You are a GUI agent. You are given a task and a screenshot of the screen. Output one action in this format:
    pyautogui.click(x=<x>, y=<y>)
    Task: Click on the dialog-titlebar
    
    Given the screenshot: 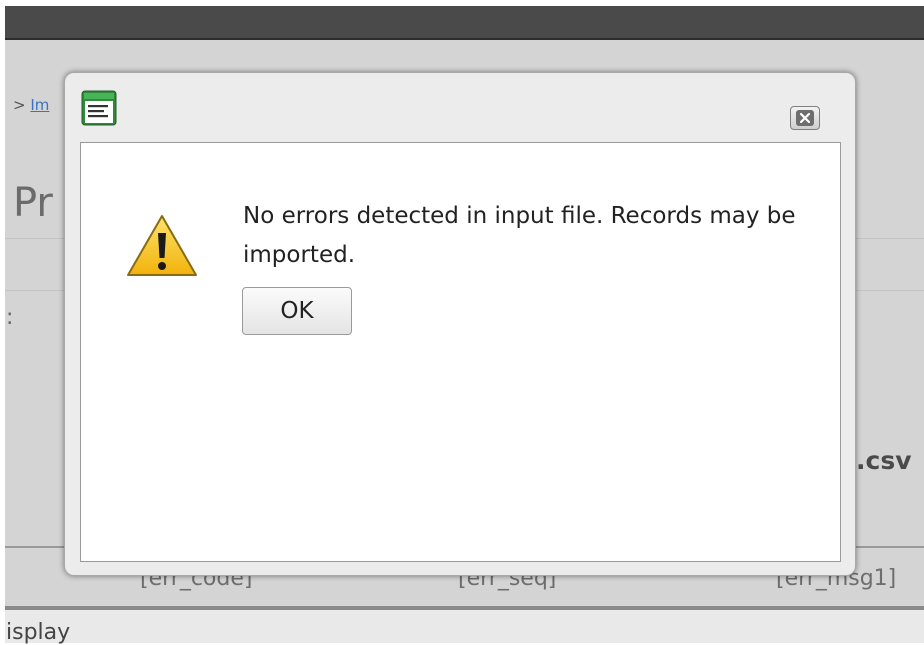 What is the action you would take?
    pyautogui.click(x=460, y=107)
    